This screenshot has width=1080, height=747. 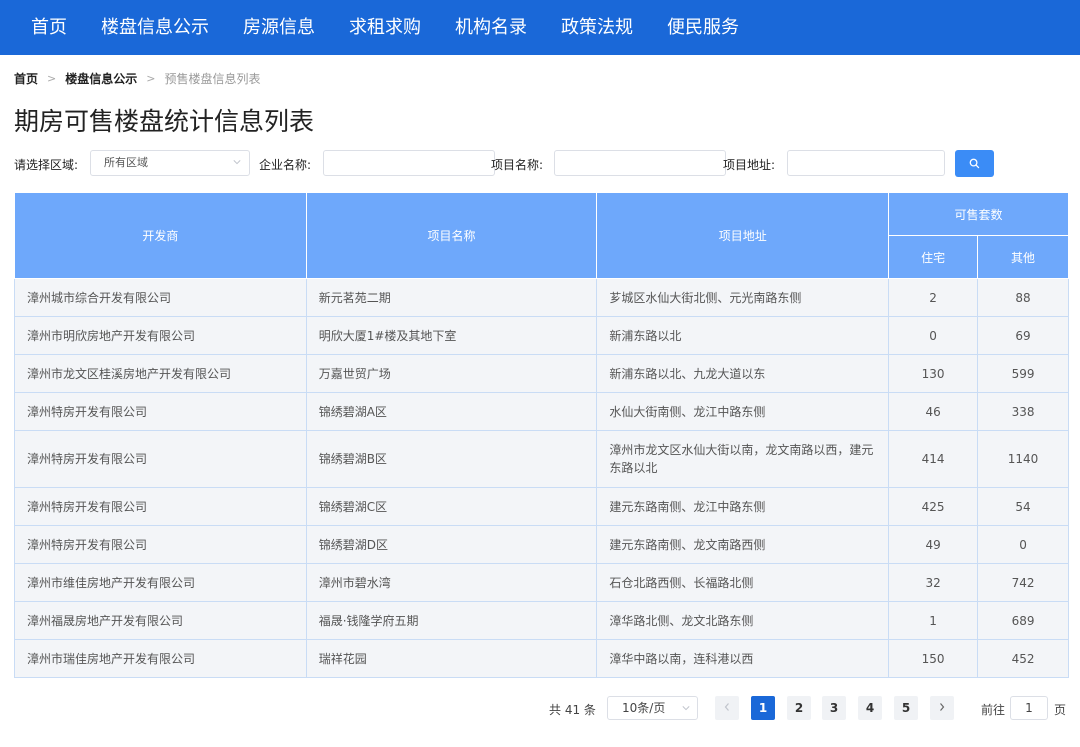 I want to click on cell-developer: 漳州市维佳房地产开发有限公司, so click(x=160, y=582).